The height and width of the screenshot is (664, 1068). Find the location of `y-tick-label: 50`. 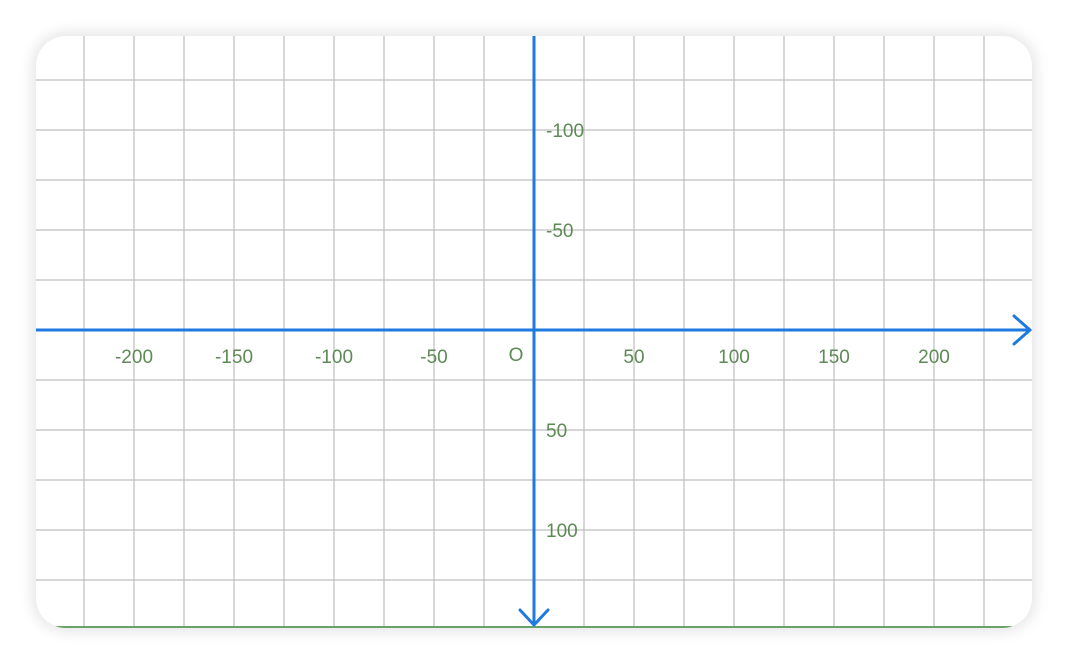

y-tick-label: 50 is located at coordinates (556, 431).